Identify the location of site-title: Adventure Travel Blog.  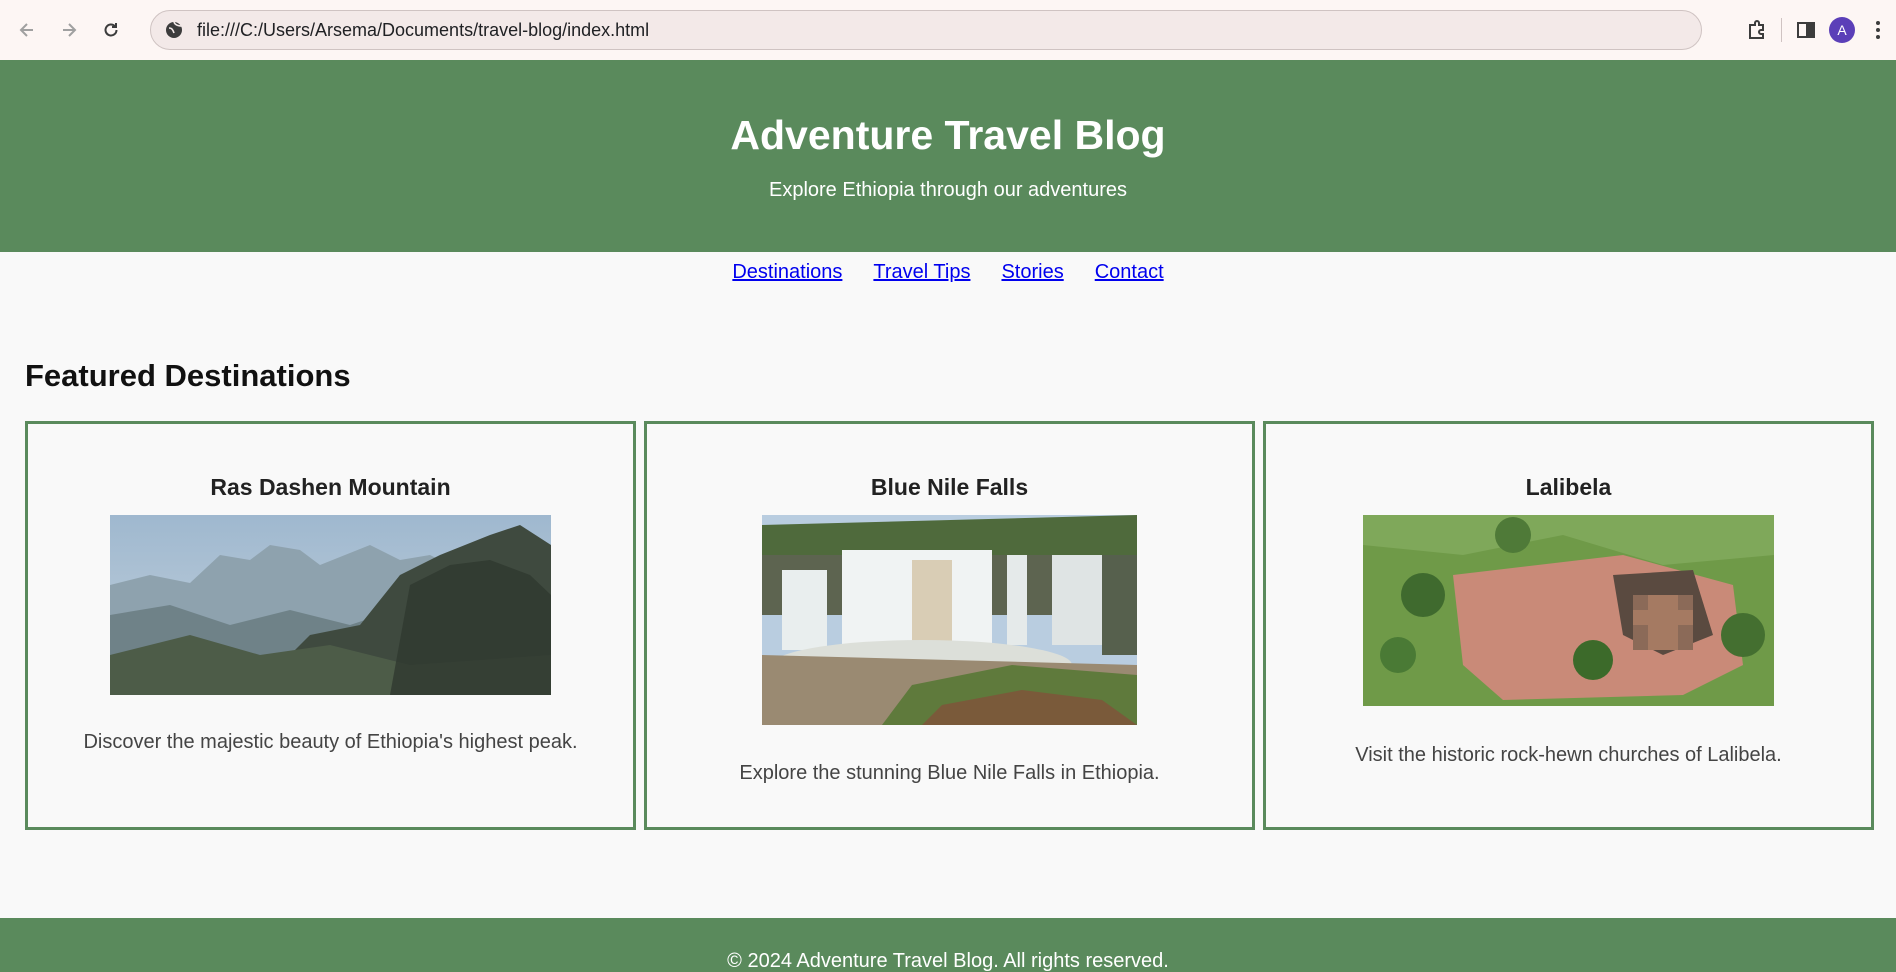
(948, 135).